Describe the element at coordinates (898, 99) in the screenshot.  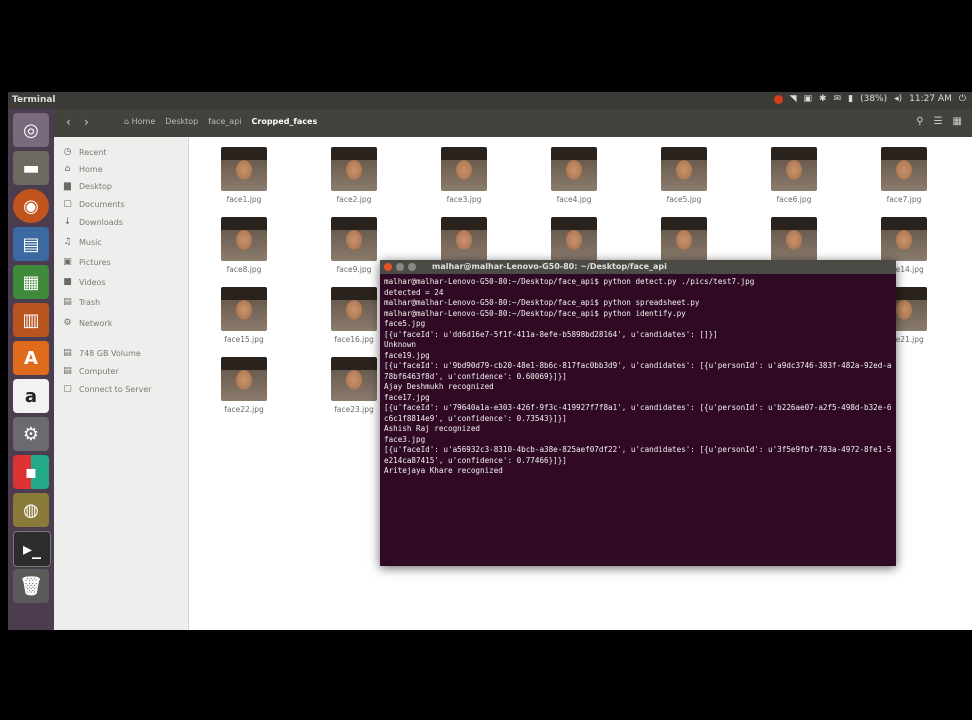
I see `volume-icon: ◂)` at that location.